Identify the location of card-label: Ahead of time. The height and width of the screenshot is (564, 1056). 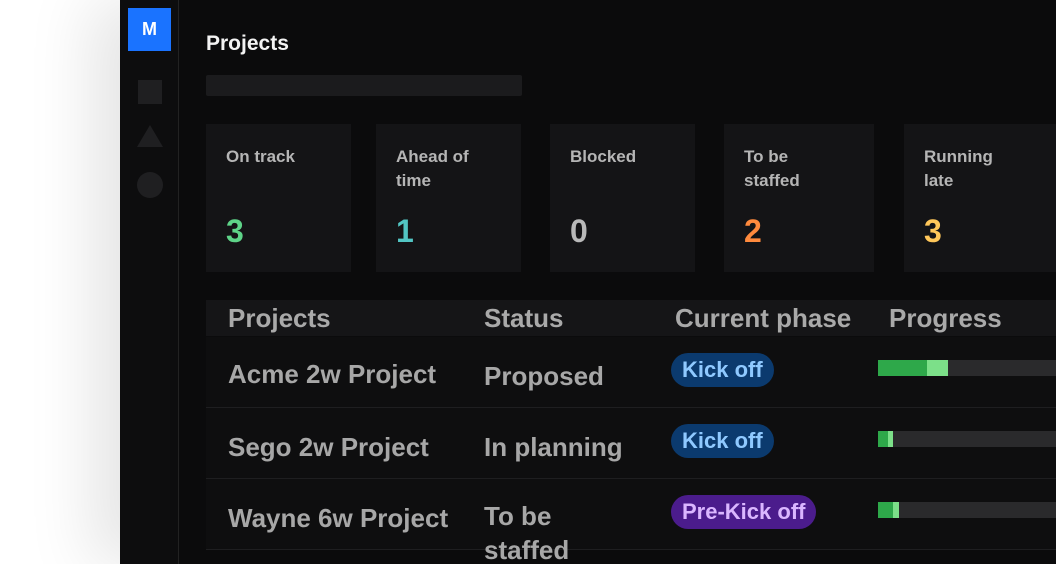
(432, 168).